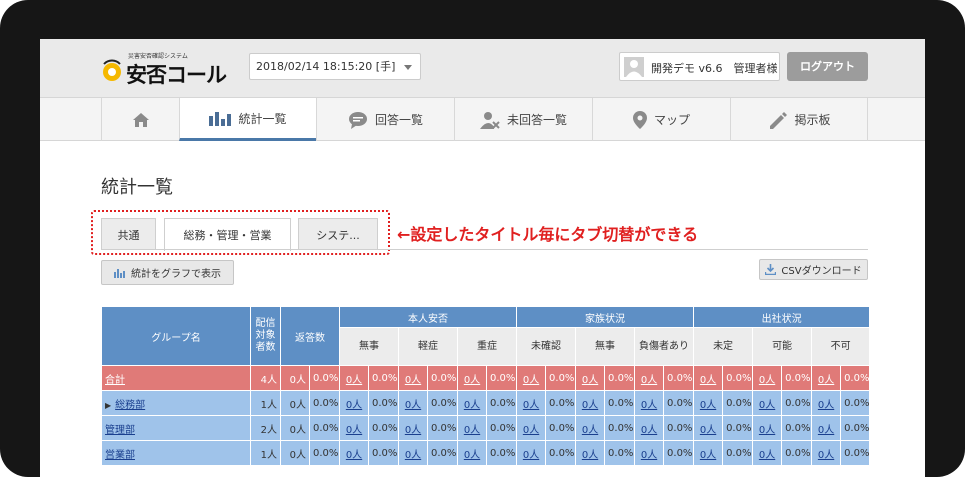 The image size is (965, 477). I want to click on target-count-cell: 1人, so click(265, 403).